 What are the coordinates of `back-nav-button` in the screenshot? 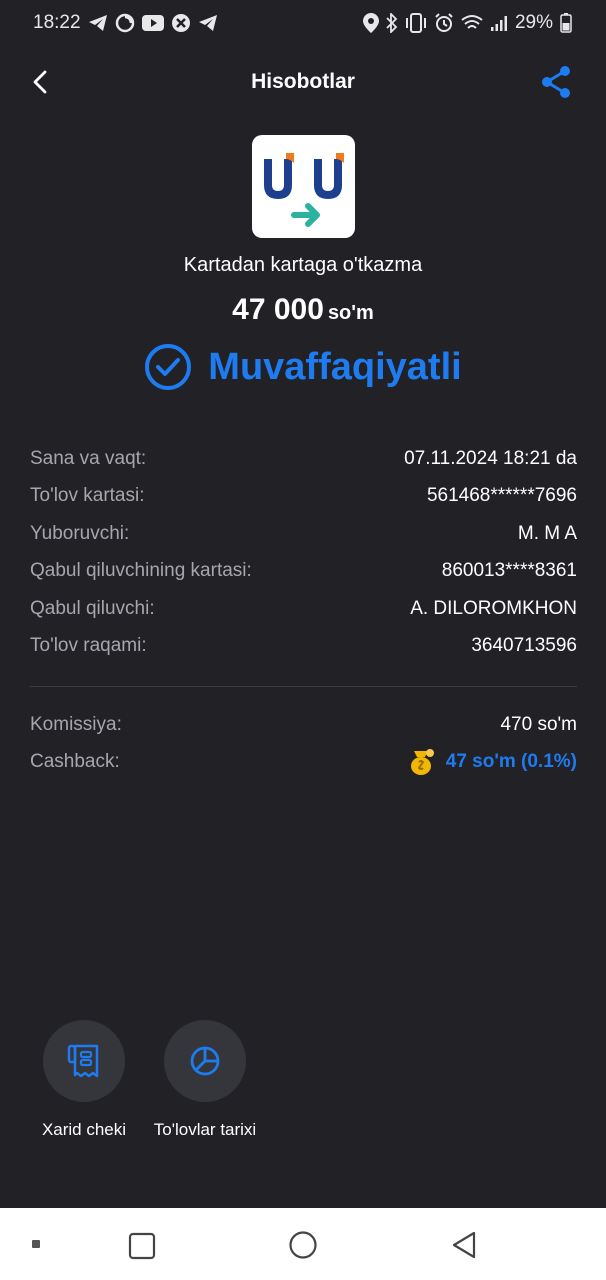 It's located at (464, 1245).